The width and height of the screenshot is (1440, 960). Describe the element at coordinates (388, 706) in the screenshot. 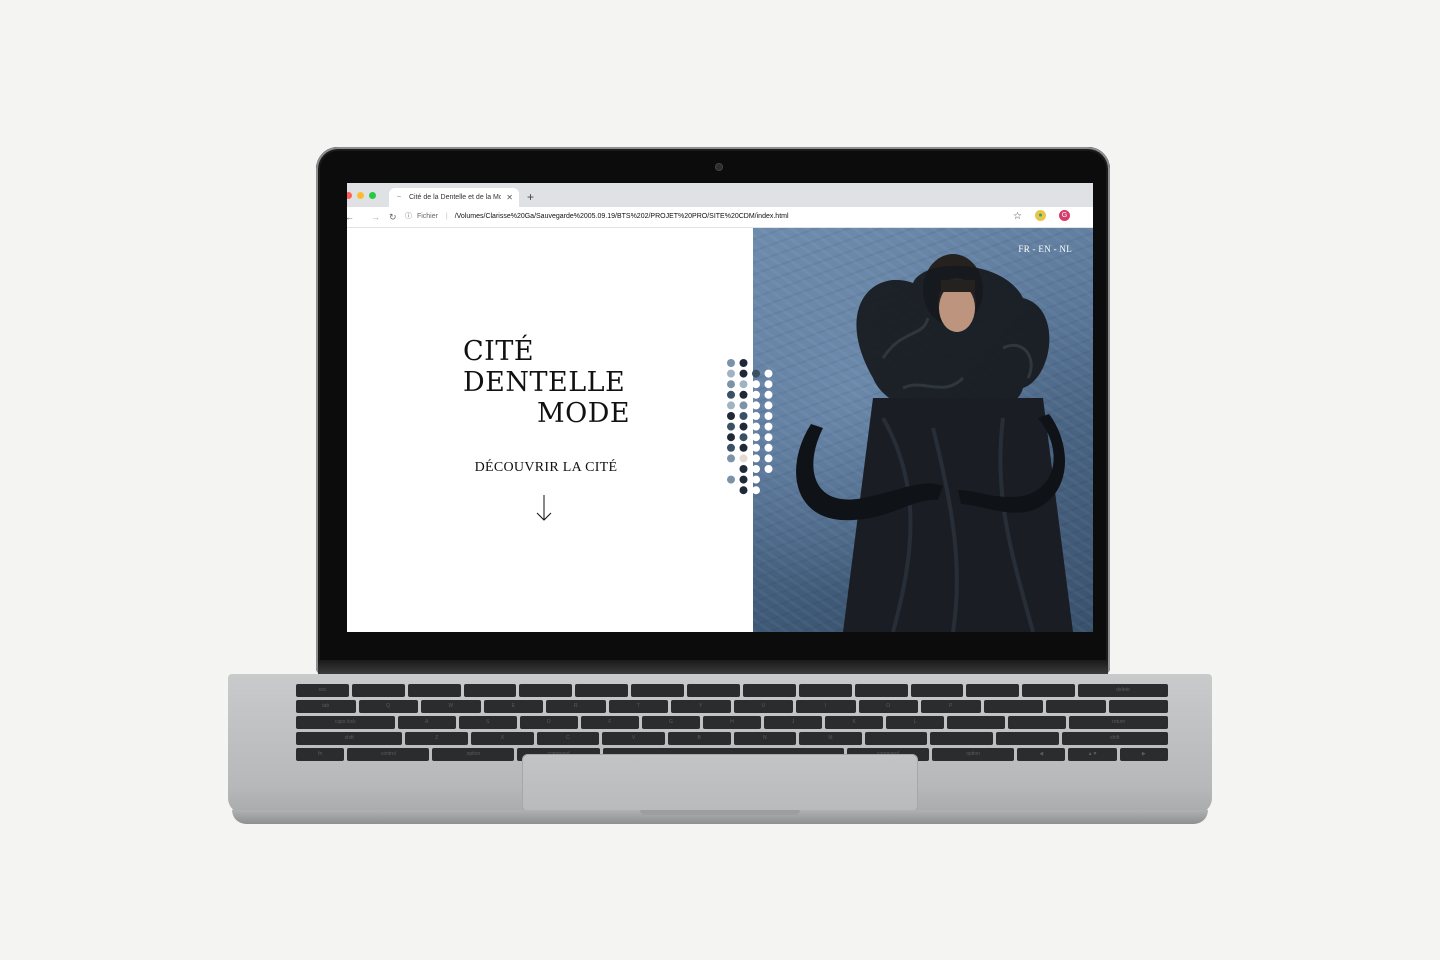

I see `keyboard-key: Q` at that location.